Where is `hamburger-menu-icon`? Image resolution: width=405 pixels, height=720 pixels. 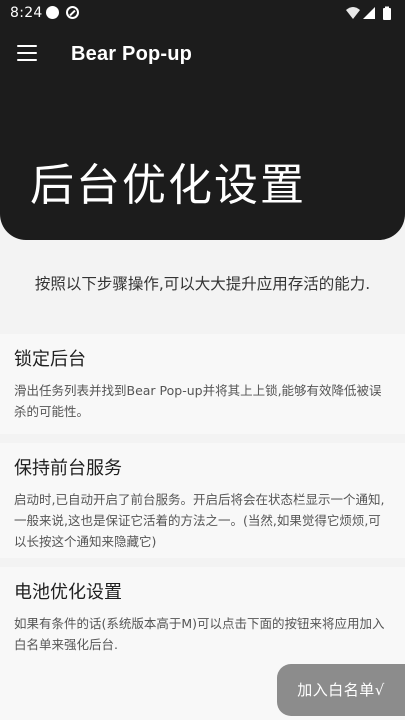
hamburger-menu-icon is located at coordinates (27, 53).